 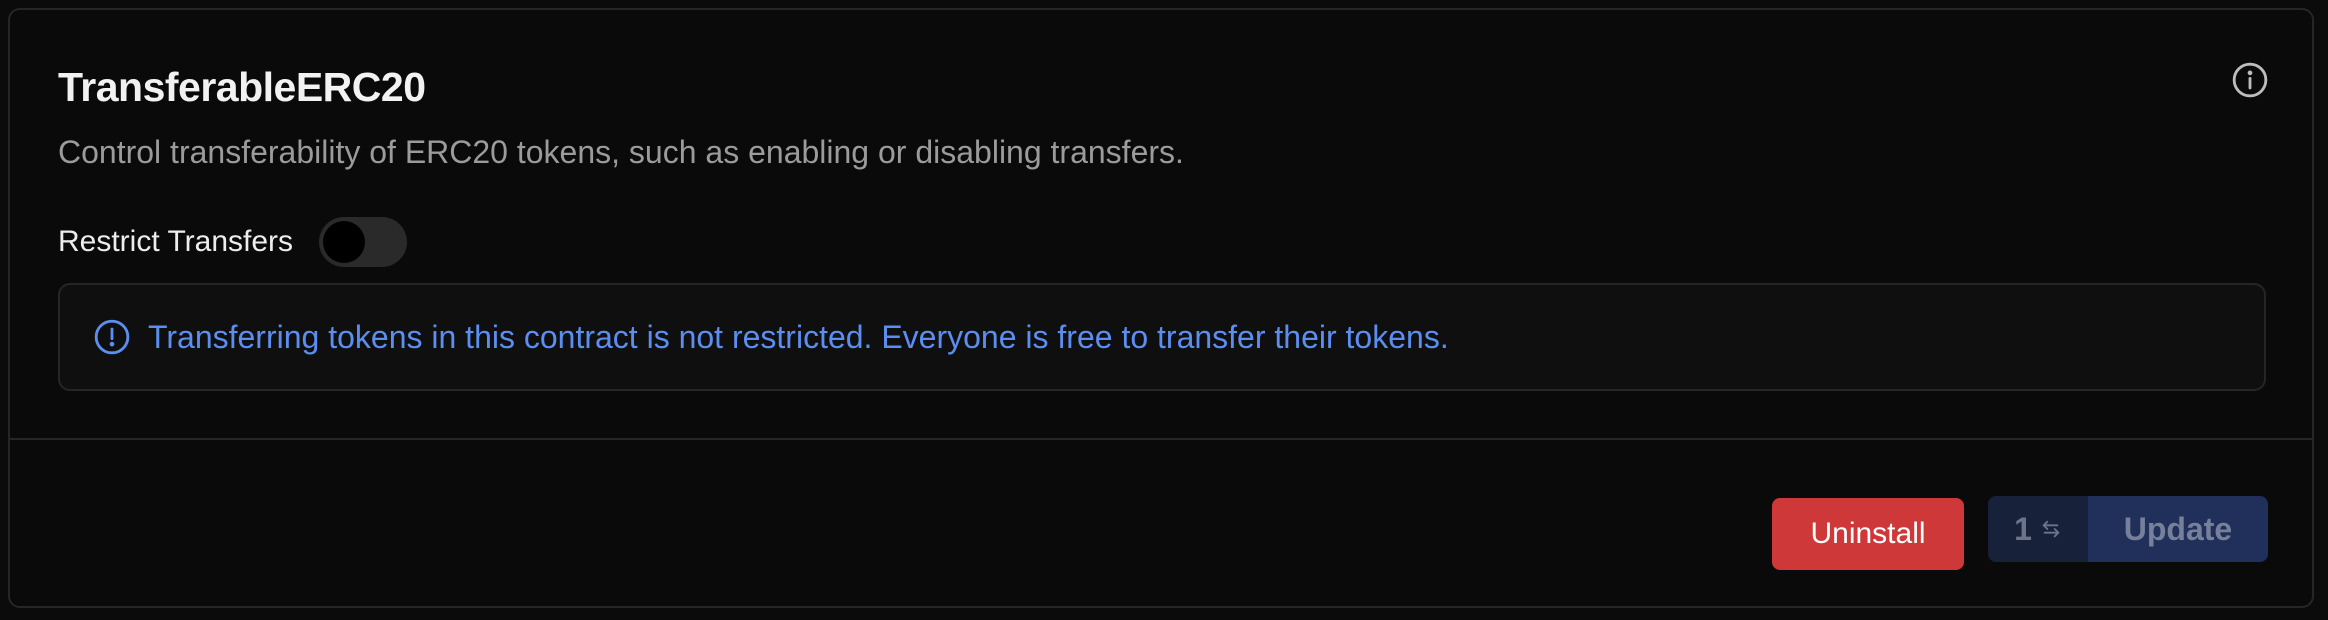 I want to click on extension-title: TransferableERC20, so click(x=242, y=87).